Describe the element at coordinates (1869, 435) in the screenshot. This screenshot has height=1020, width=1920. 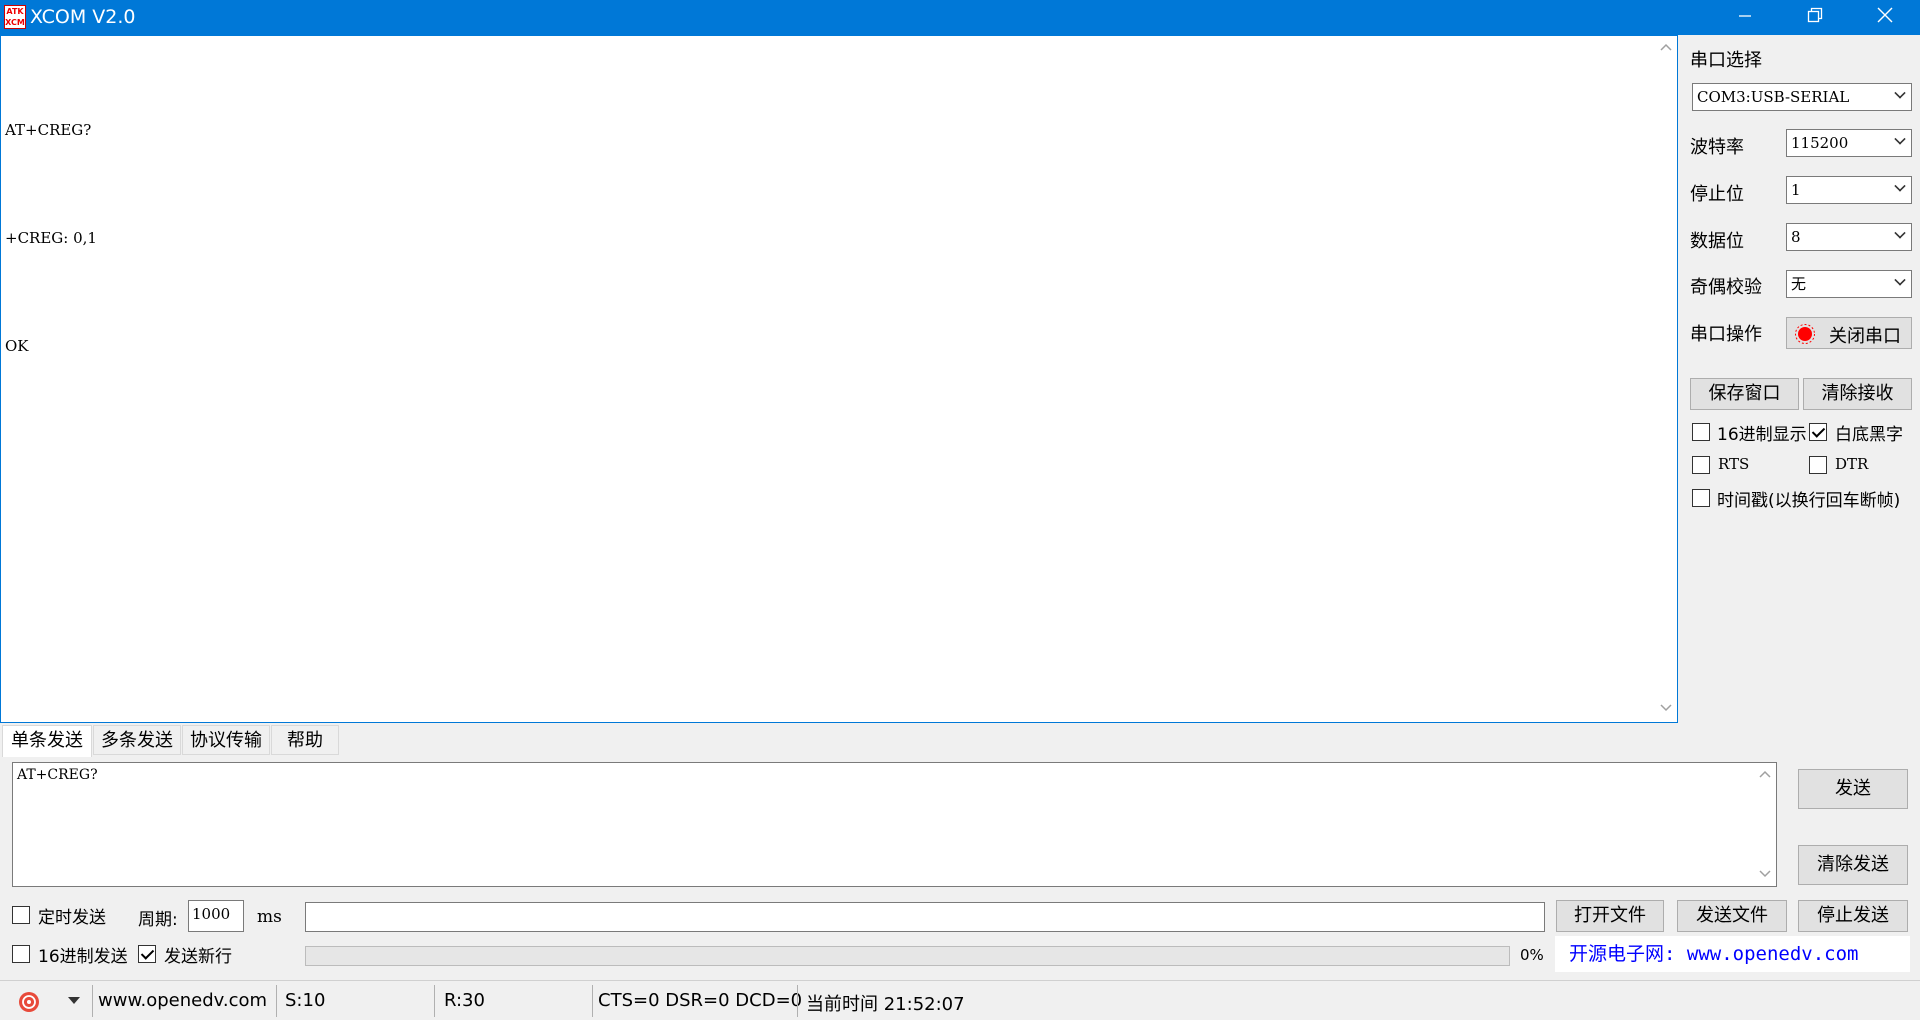
I see `white-bg-label: 白底黑字` at that location.